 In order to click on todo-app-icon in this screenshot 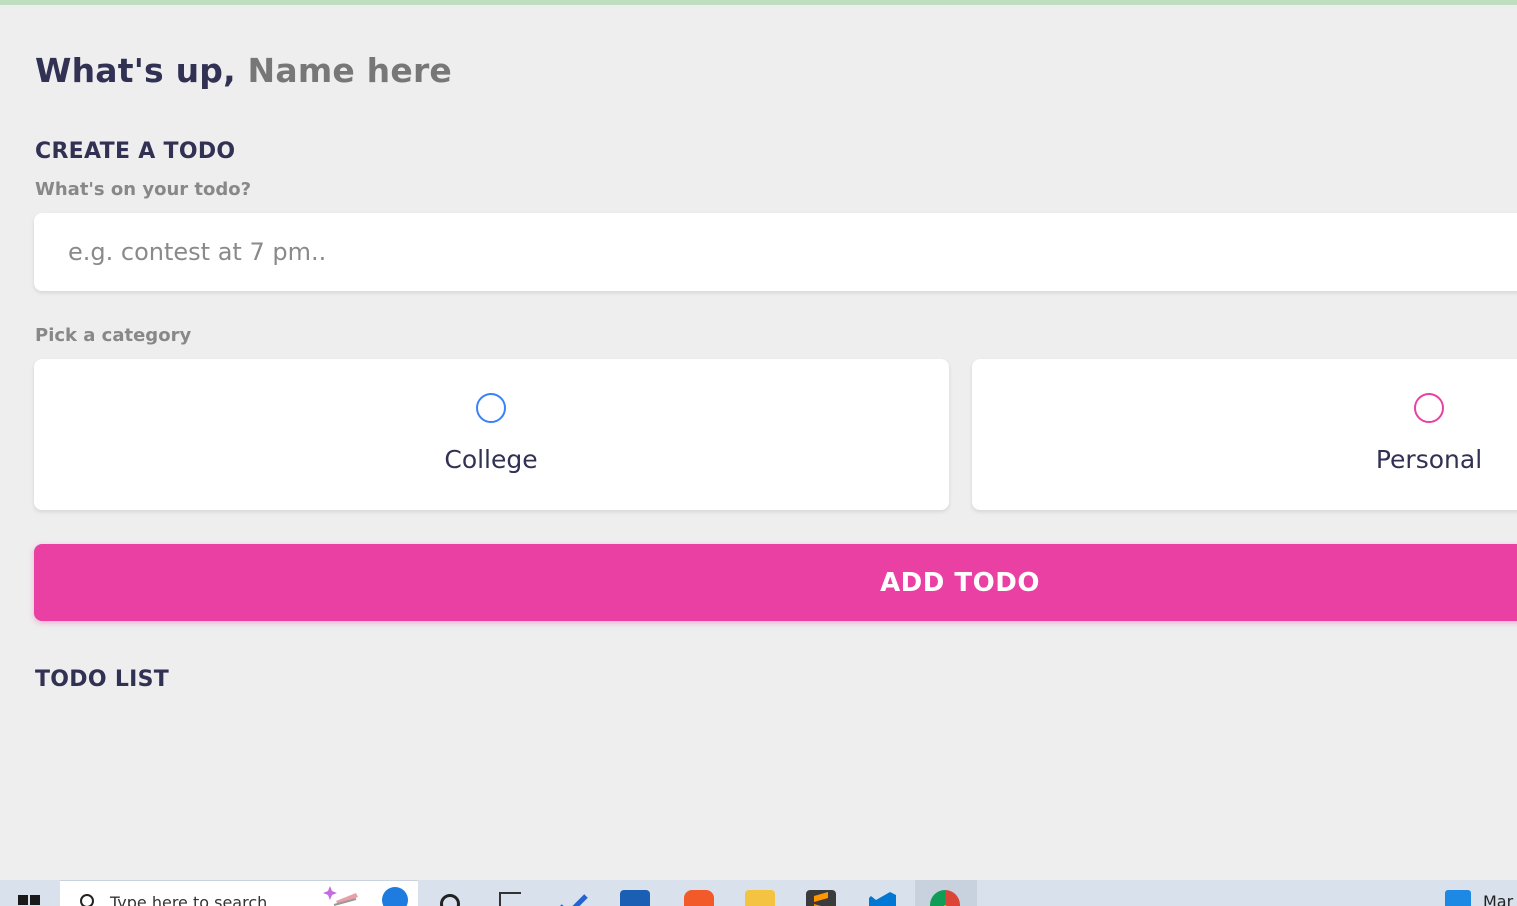, I will do `click(572, 898)`.